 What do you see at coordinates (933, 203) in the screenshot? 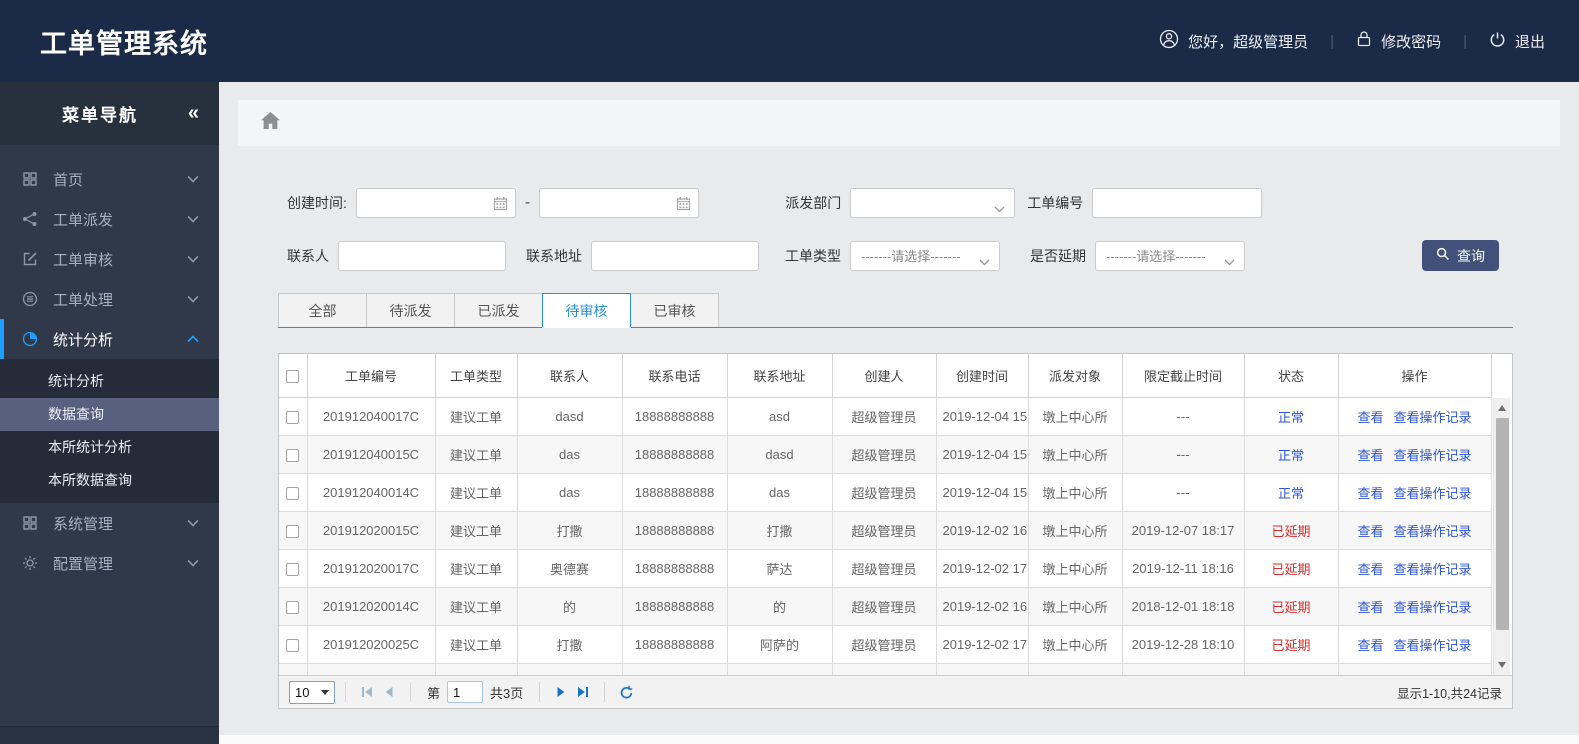
I see `dispatch-dept-select` at bounding box center [933, 203].